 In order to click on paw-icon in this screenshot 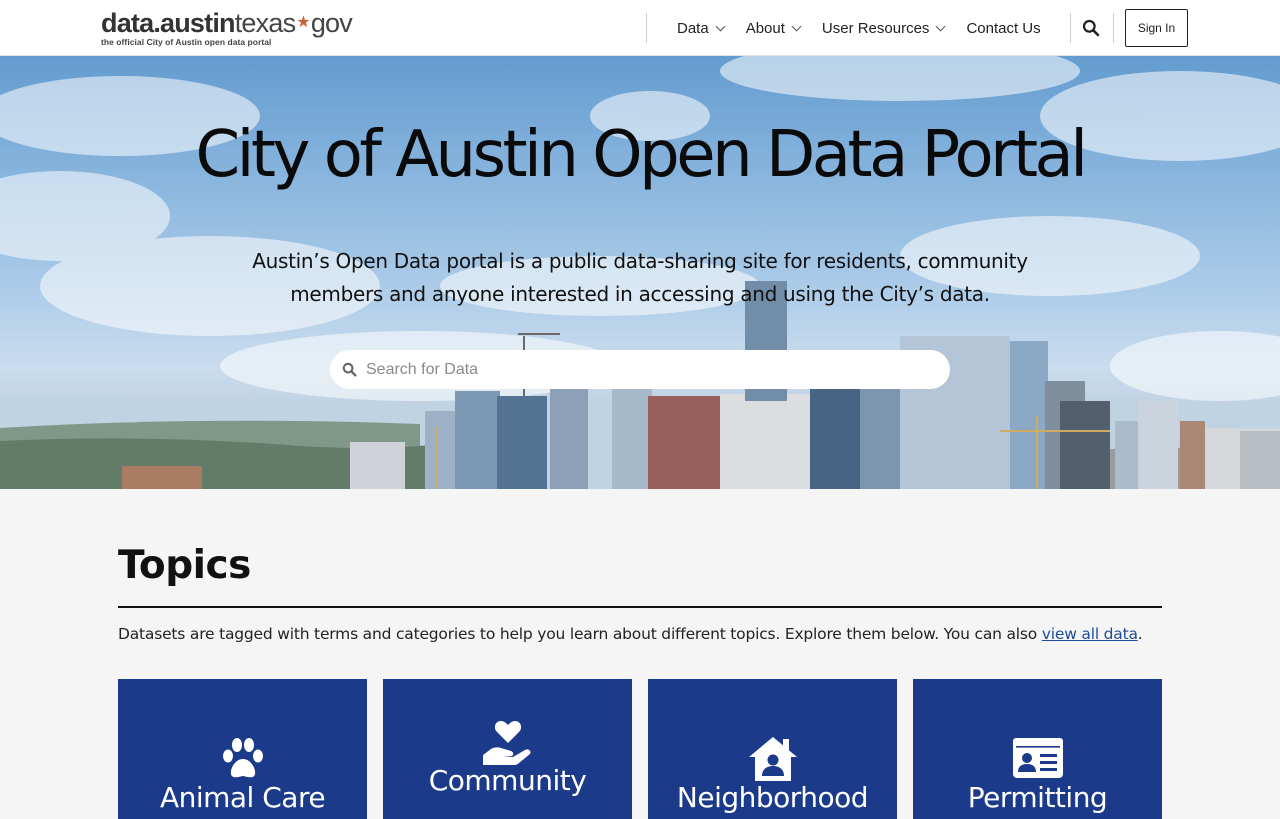, I will do `click(242, 758)`.